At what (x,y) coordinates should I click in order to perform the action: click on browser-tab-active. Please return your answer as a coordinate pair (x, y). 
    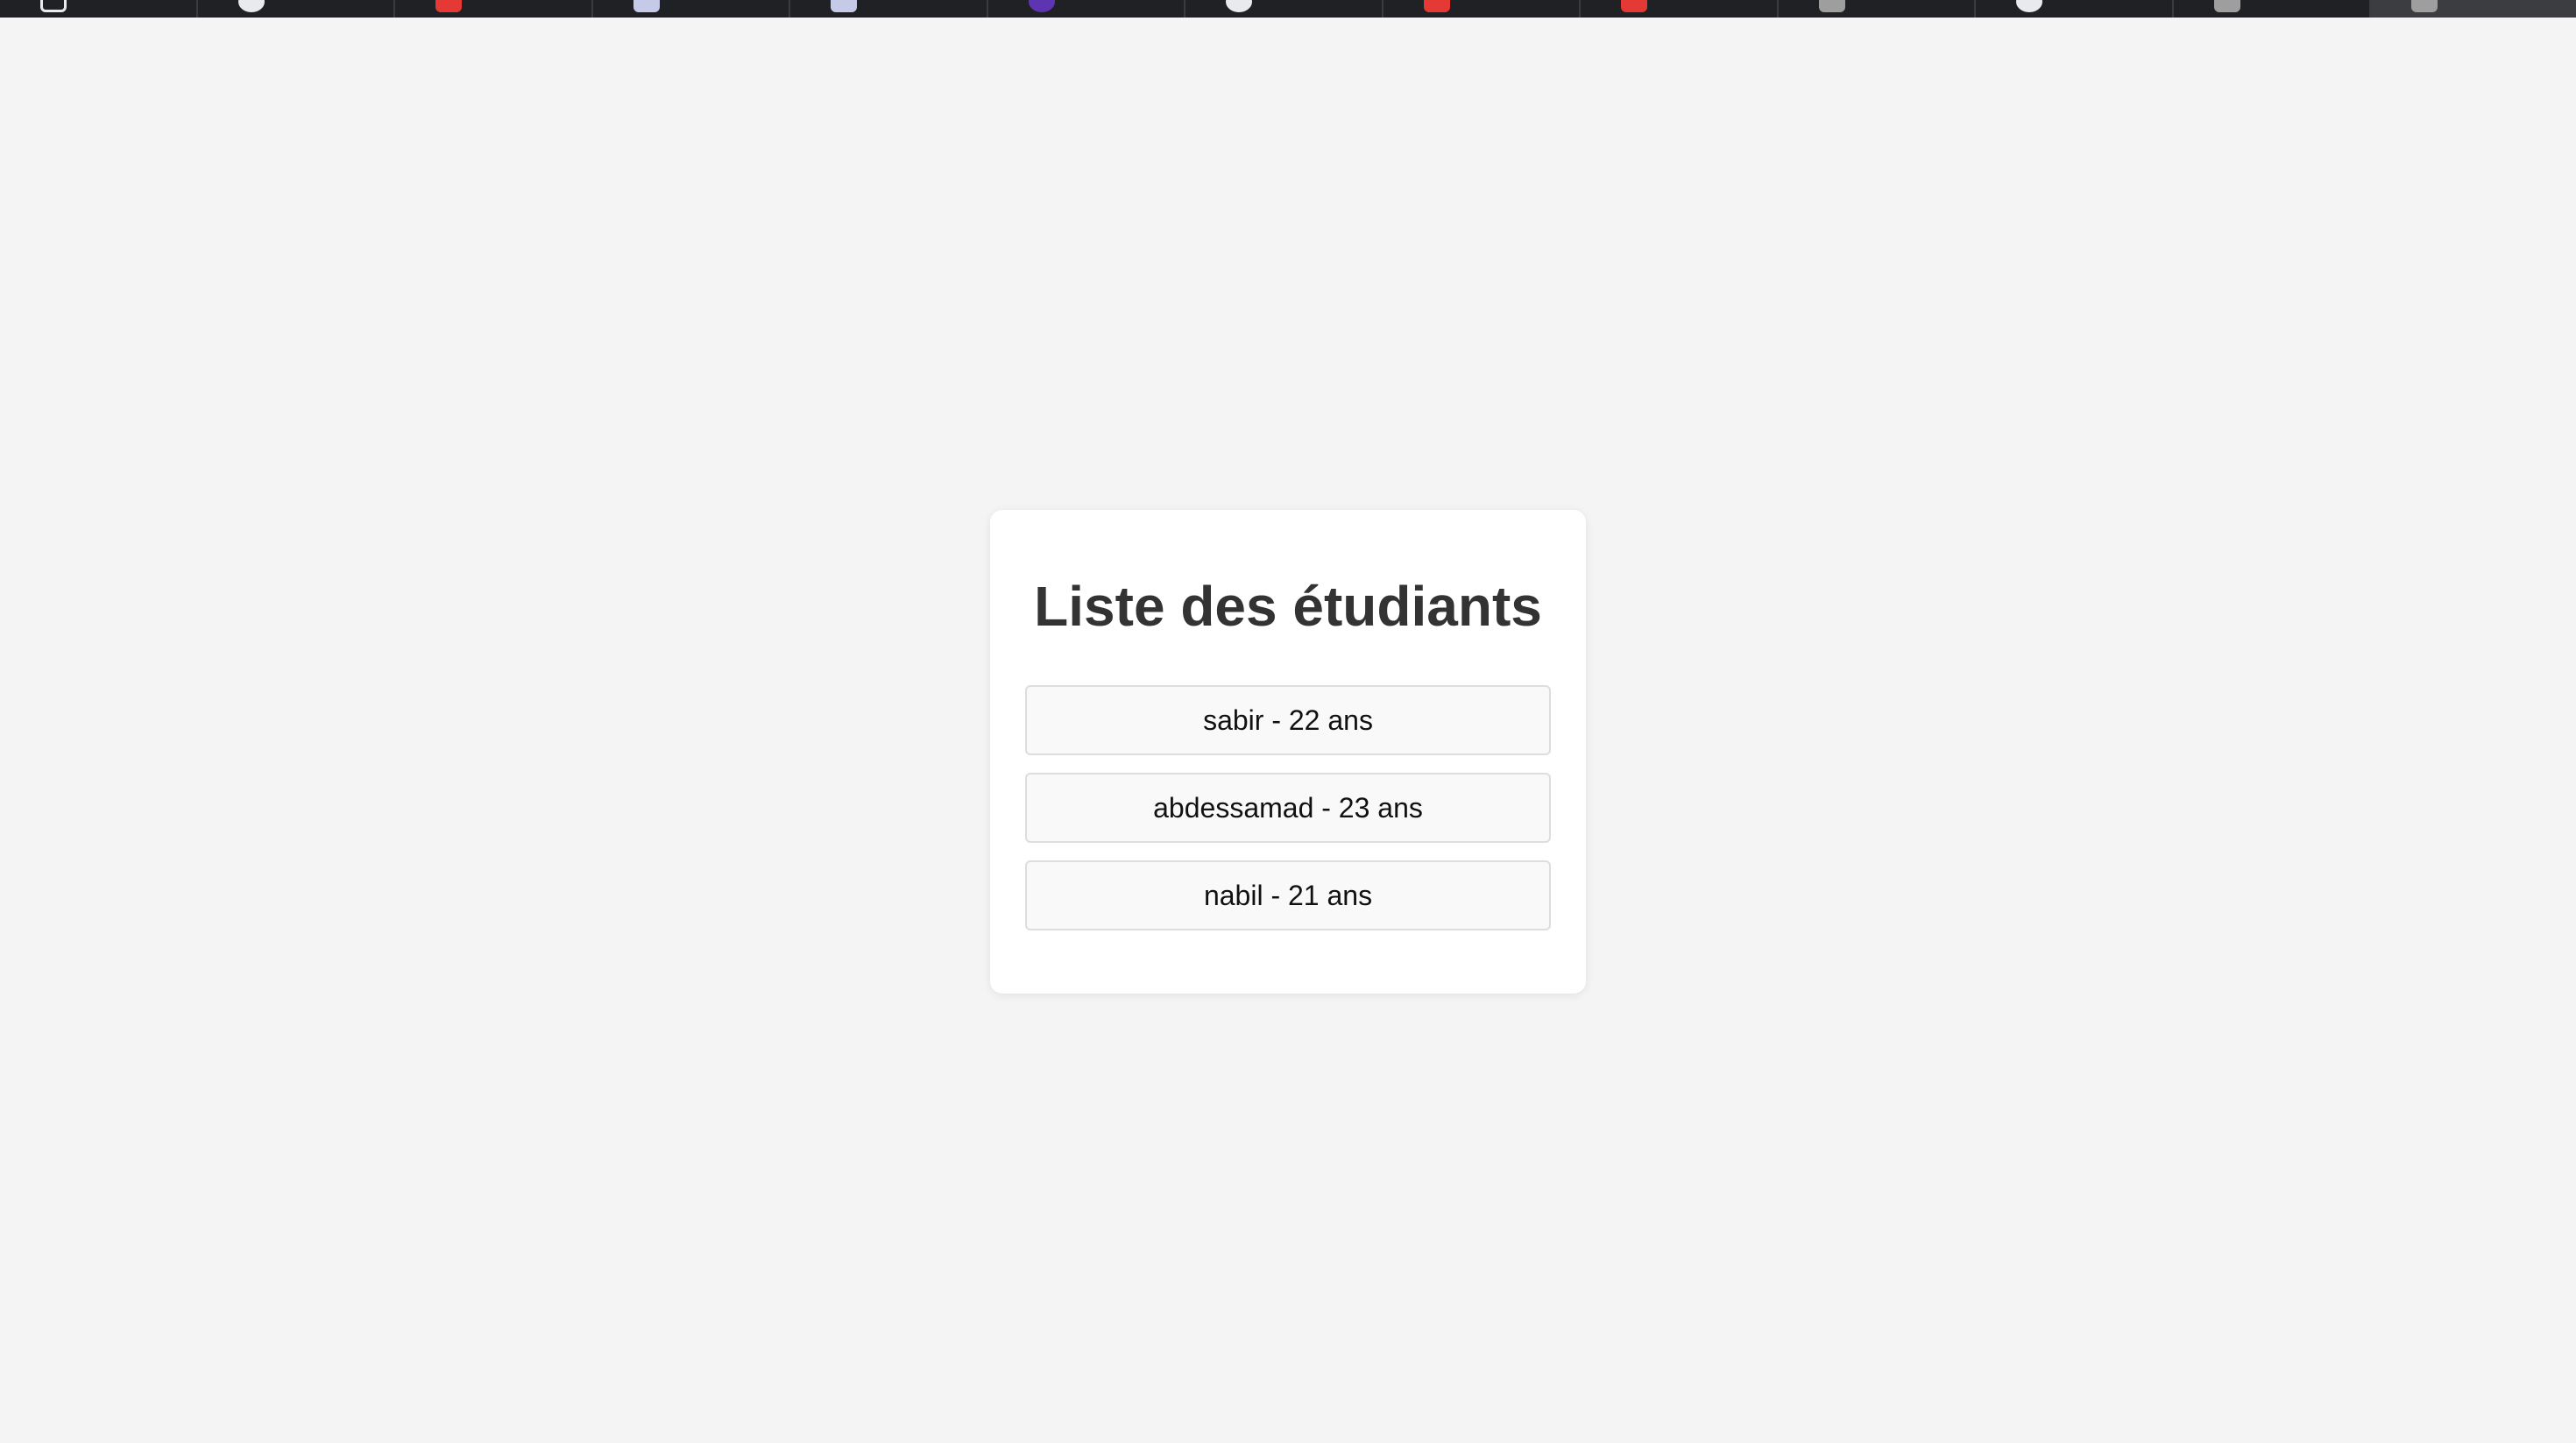
    Looking at the image, I should click on (2473, 9).